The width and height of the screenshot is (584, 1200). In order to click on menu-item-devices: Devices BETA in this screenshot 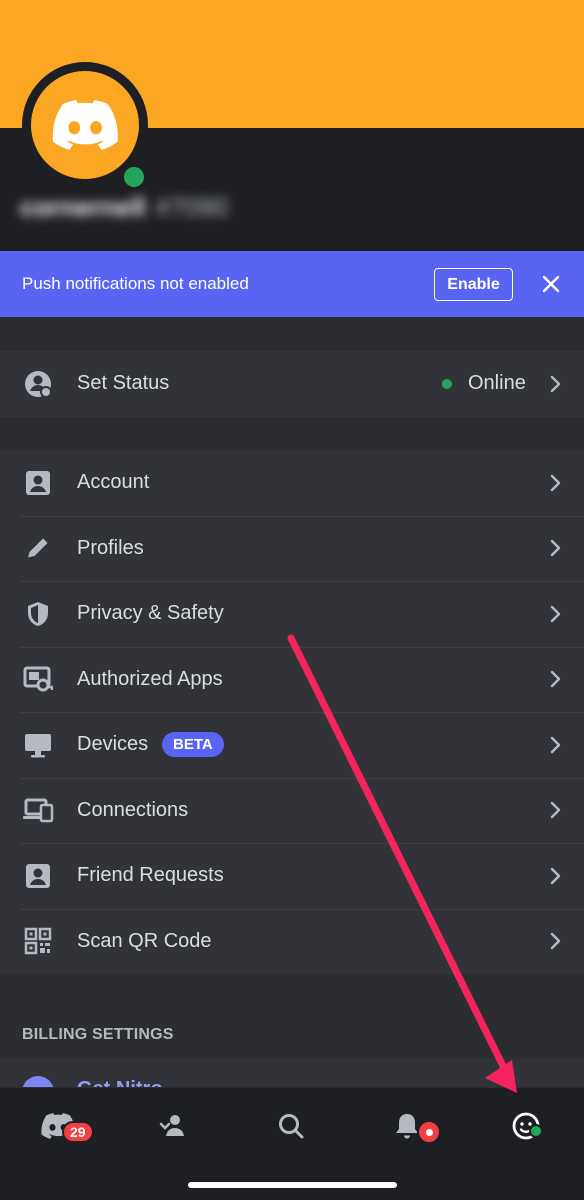, I will do `click(292, 745)`.